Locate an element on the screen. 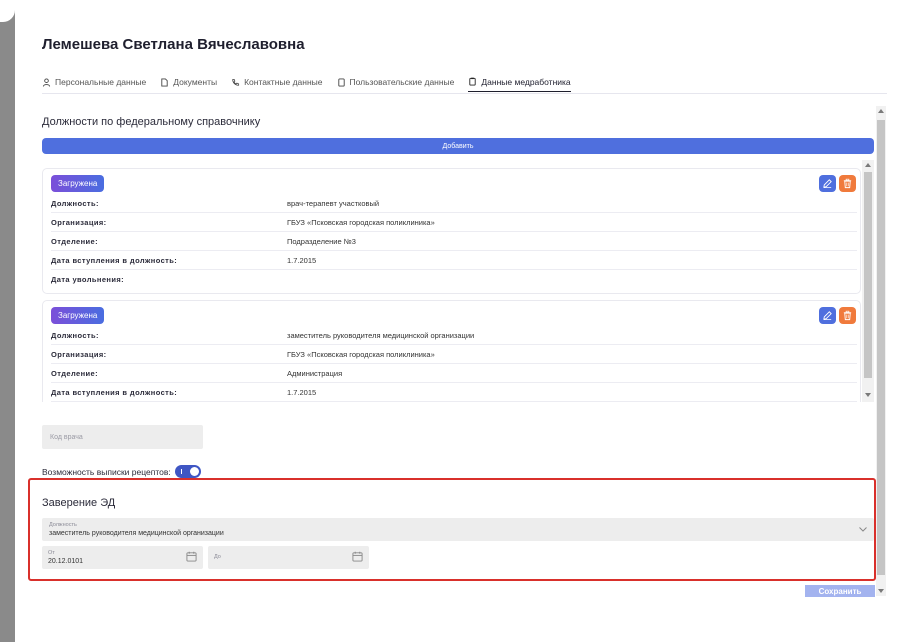  date-to-input: До is located at coordinates (288, 557).